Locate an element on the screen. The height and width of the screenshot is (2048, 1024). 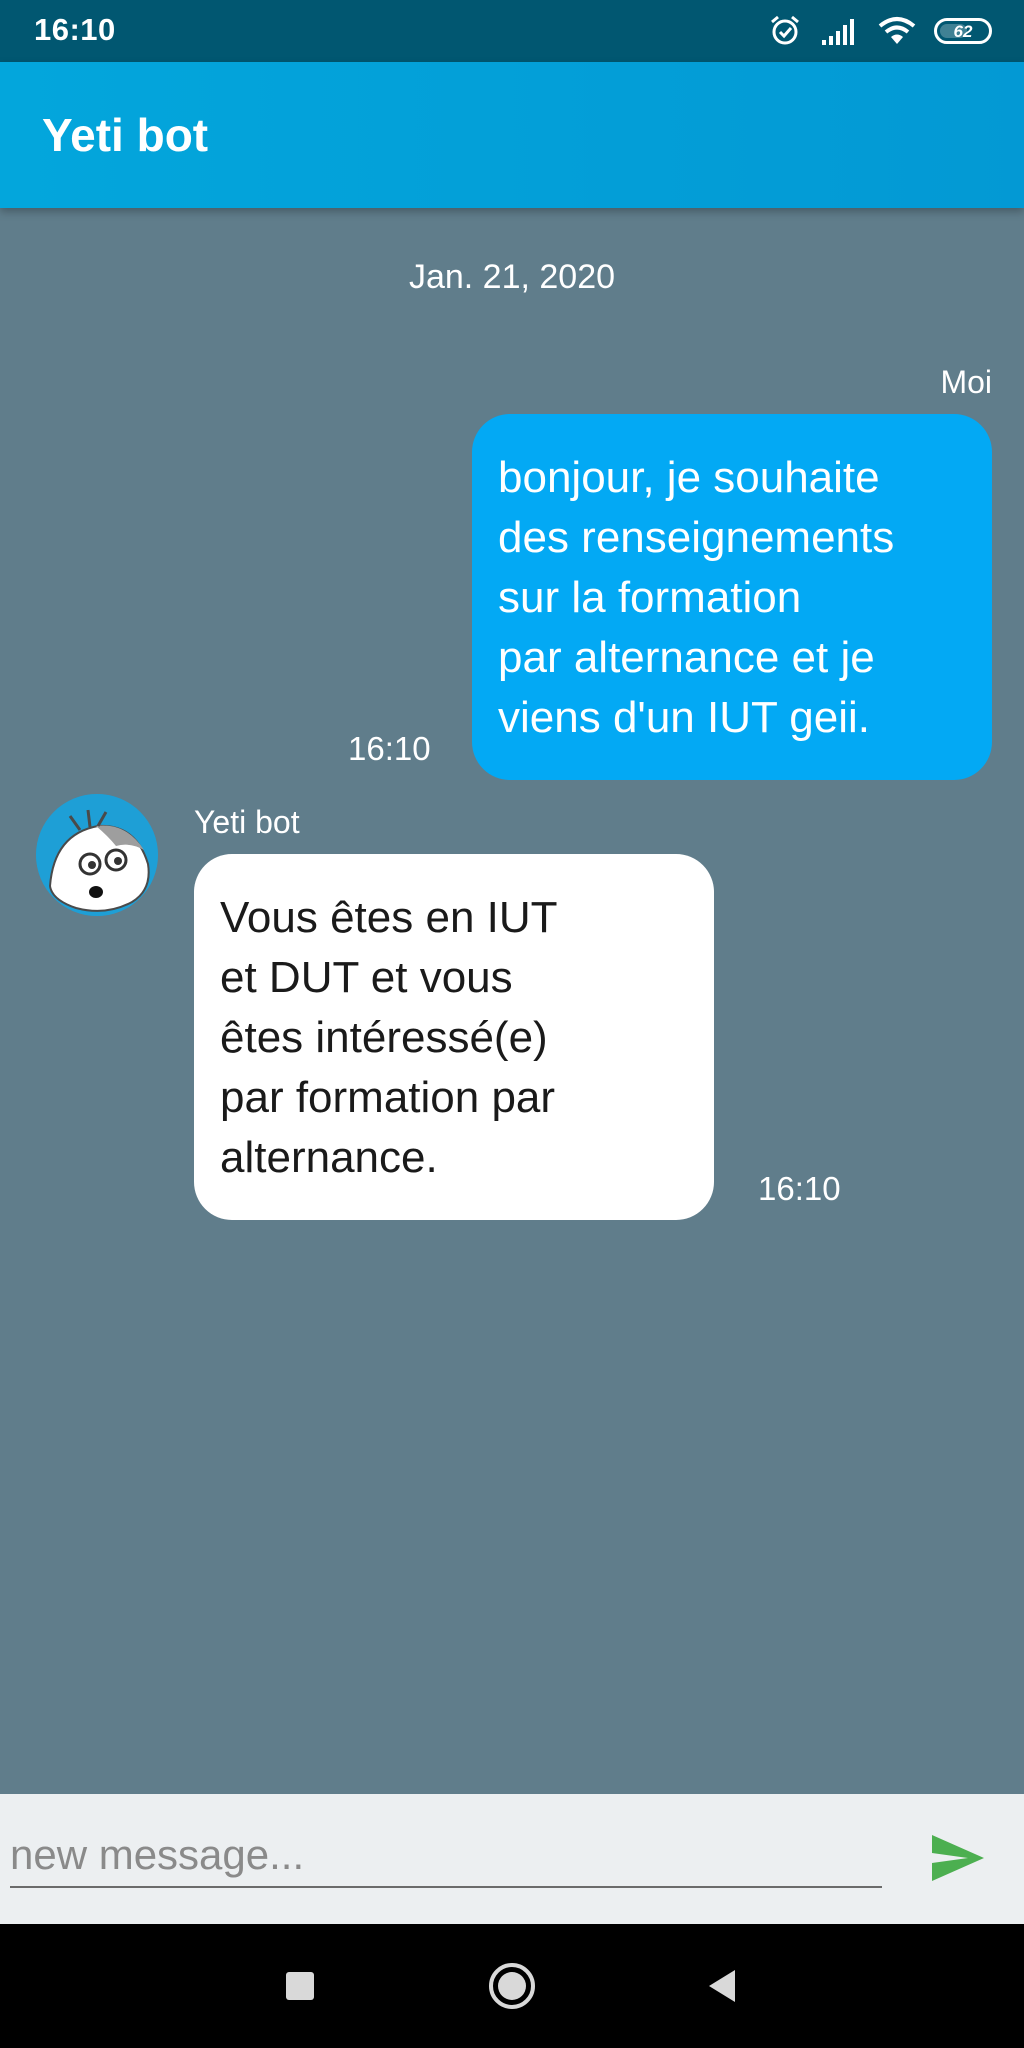
app-bar: Yeti bot is located at coordinates (512, 135).